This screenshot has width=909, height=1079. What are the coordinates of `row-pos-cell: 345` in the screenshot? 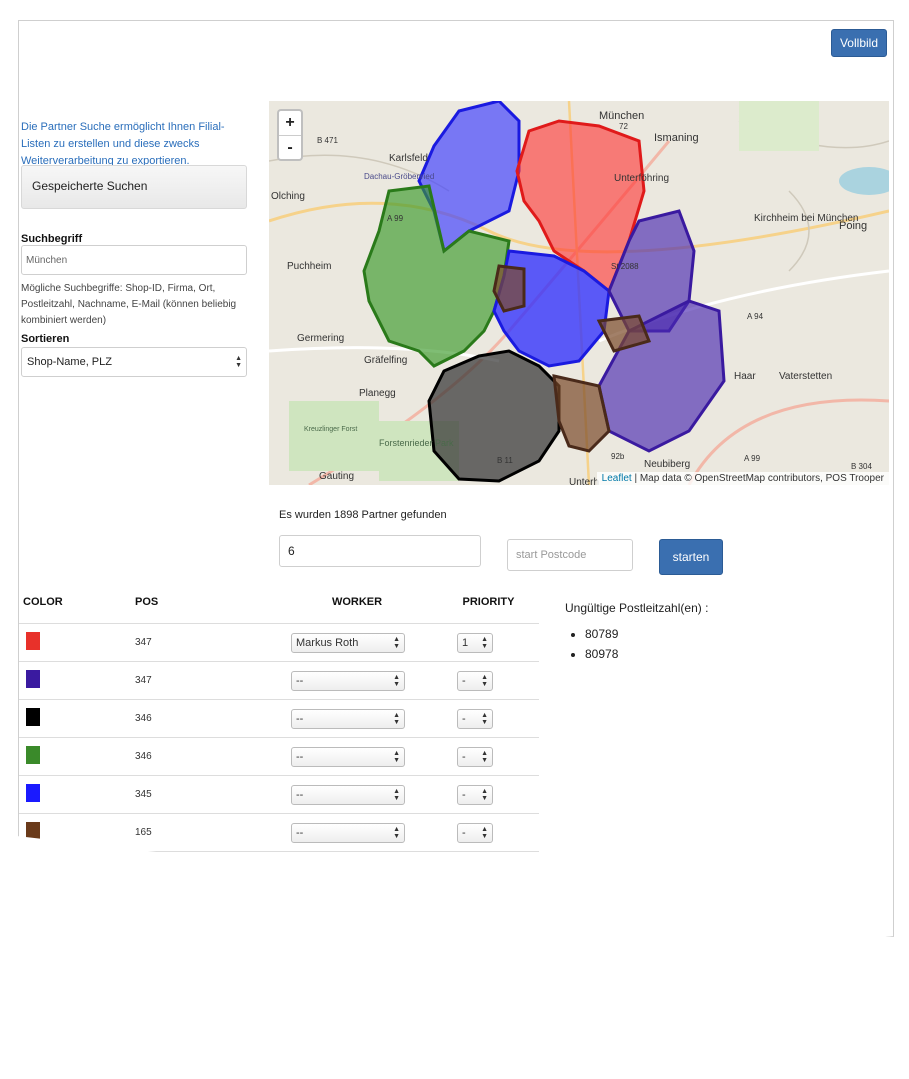 It's located at (205, 794).